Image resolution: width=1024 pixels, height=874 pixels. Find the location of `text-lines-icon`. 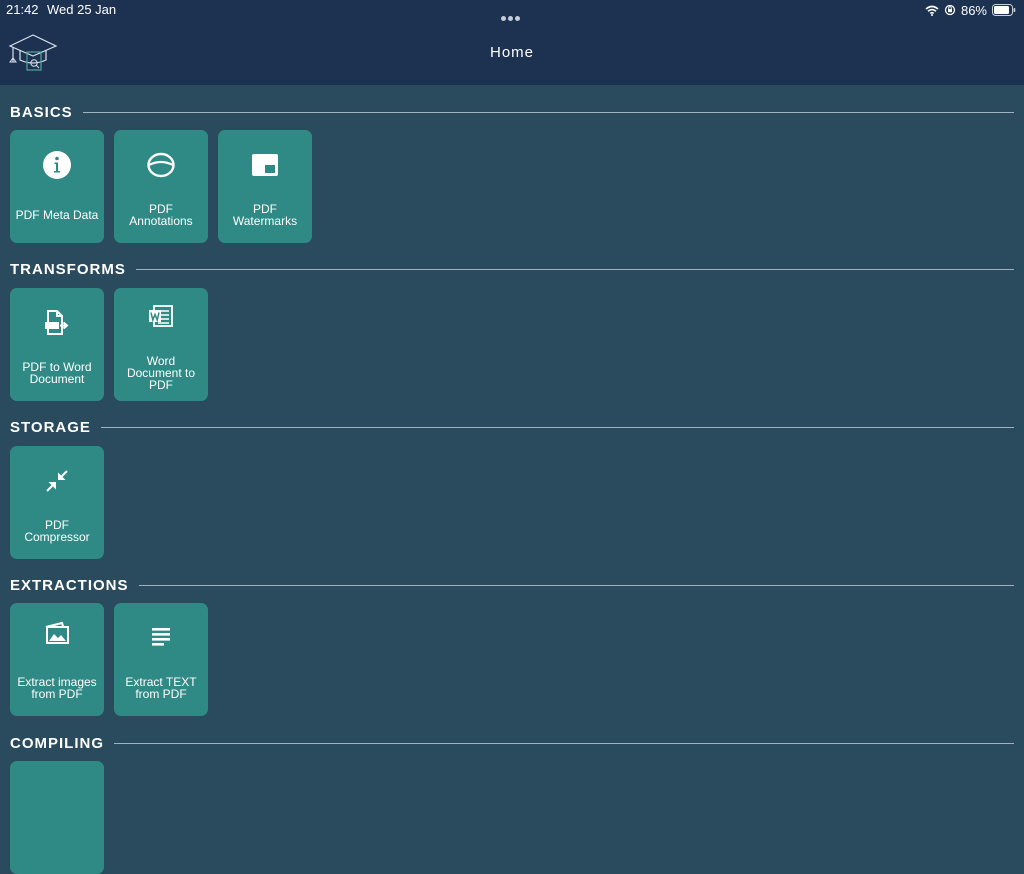

text-lines-icon is located at coordinates (161, 637).